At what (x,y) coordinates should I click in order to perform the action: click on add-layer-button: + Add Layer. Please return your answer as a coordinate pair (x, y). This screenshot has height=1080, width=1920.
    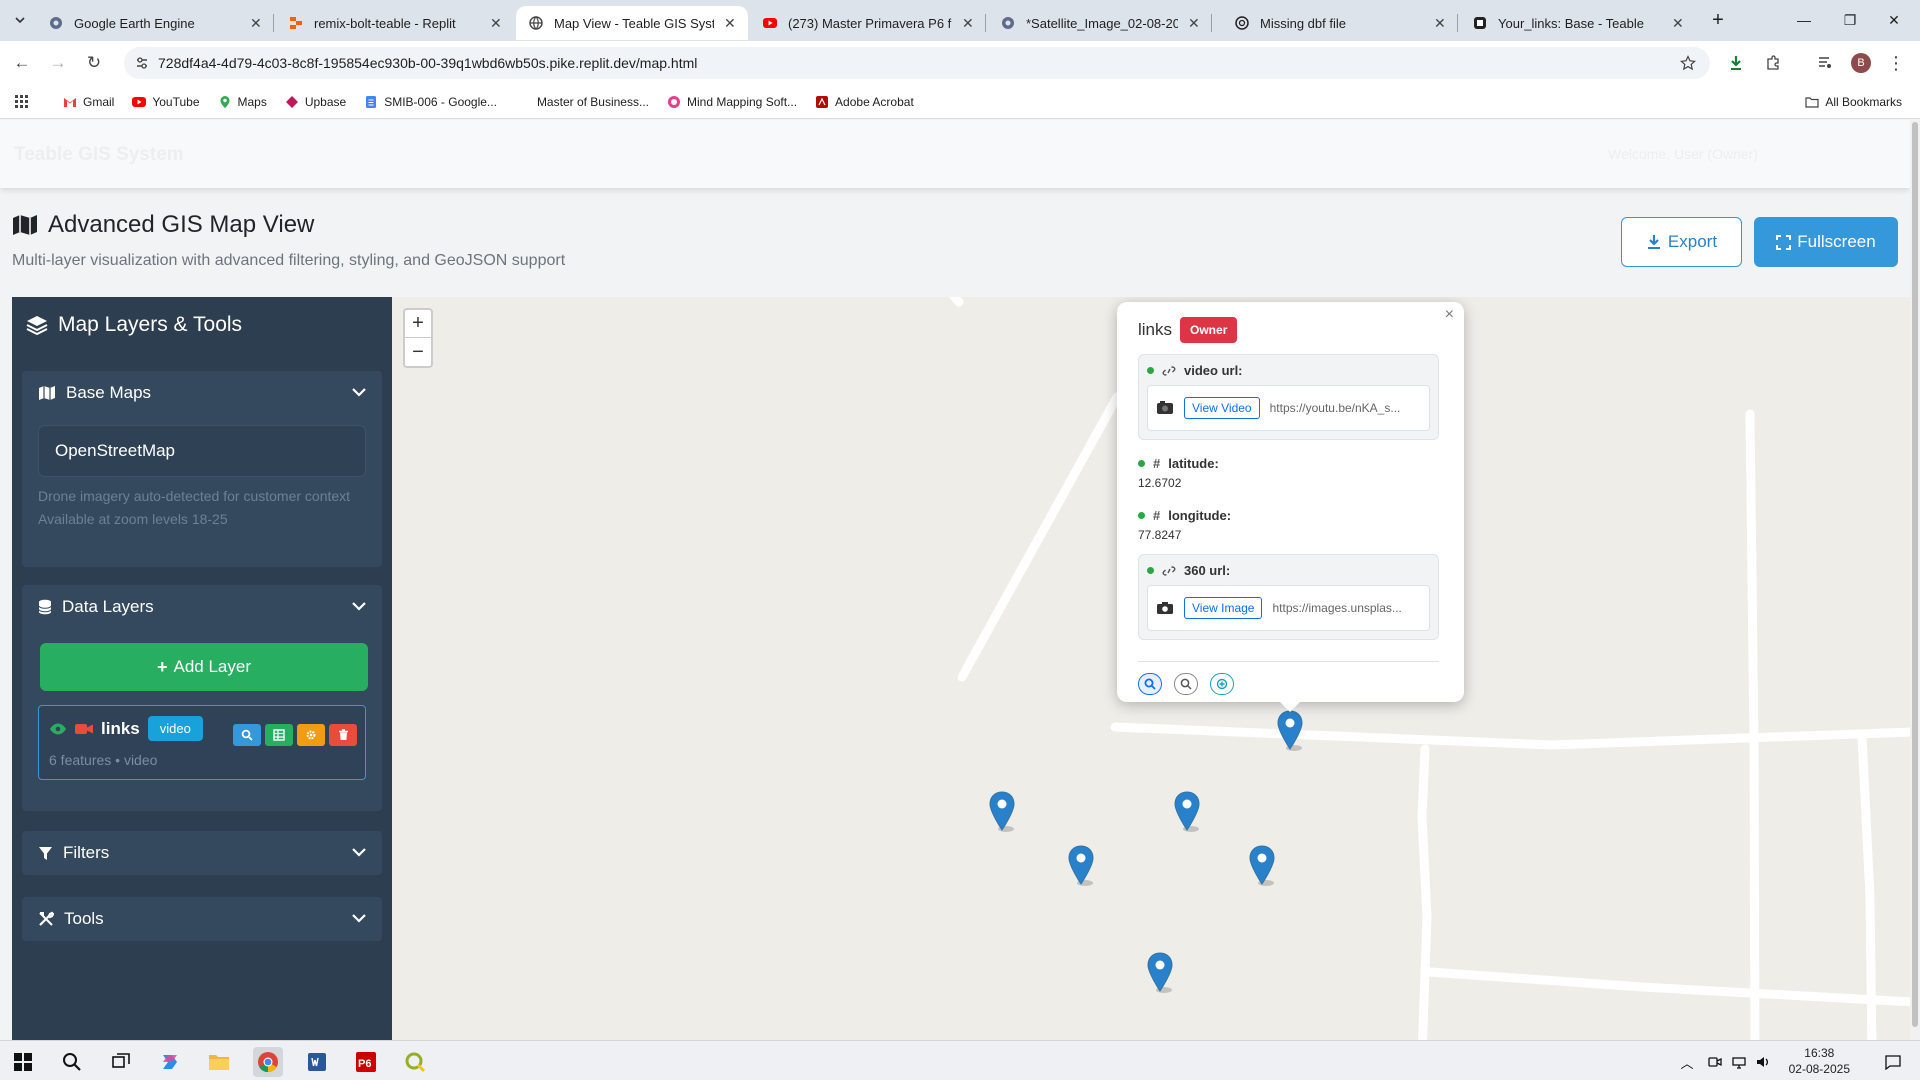
    Looking at the image, I should click on (204, 667).